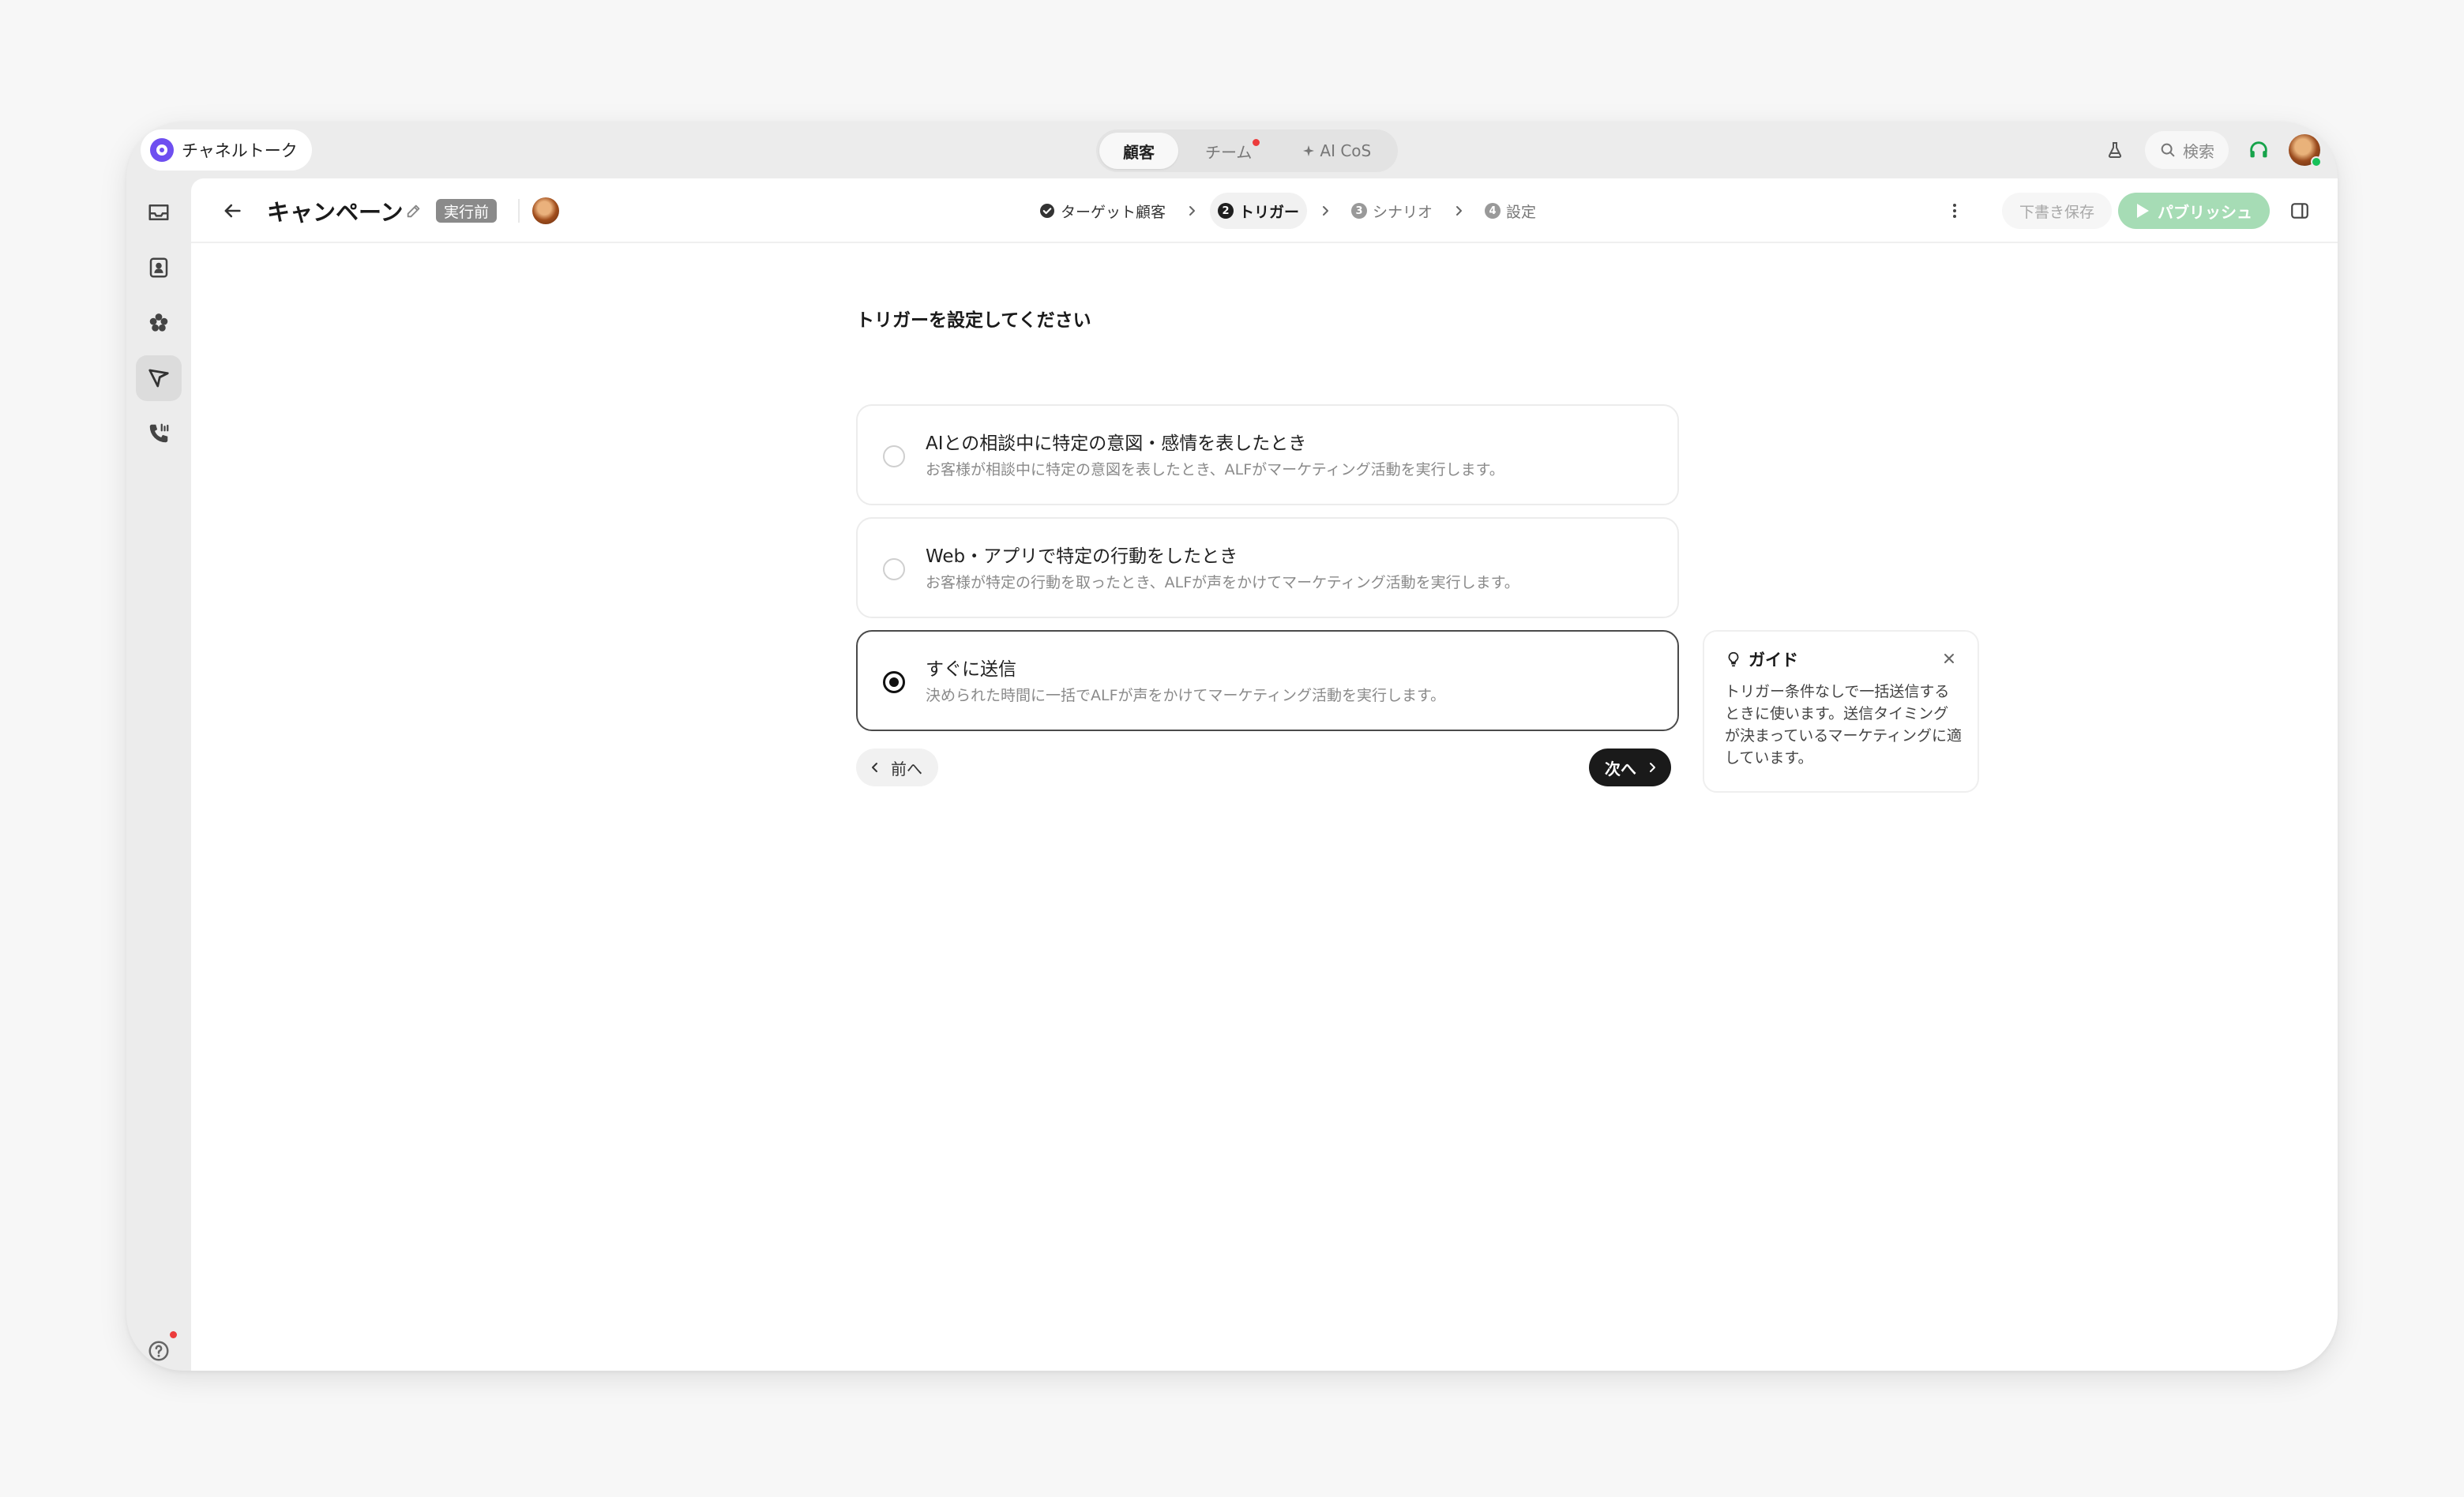 This screenshot has width=2464, height=1497. What do you see at coordinates (1116, 443) in the screenshot?
I see `option-title: AIとの相談中に特定の意図・感情を表したとき` at bounding box center [1116, 443].